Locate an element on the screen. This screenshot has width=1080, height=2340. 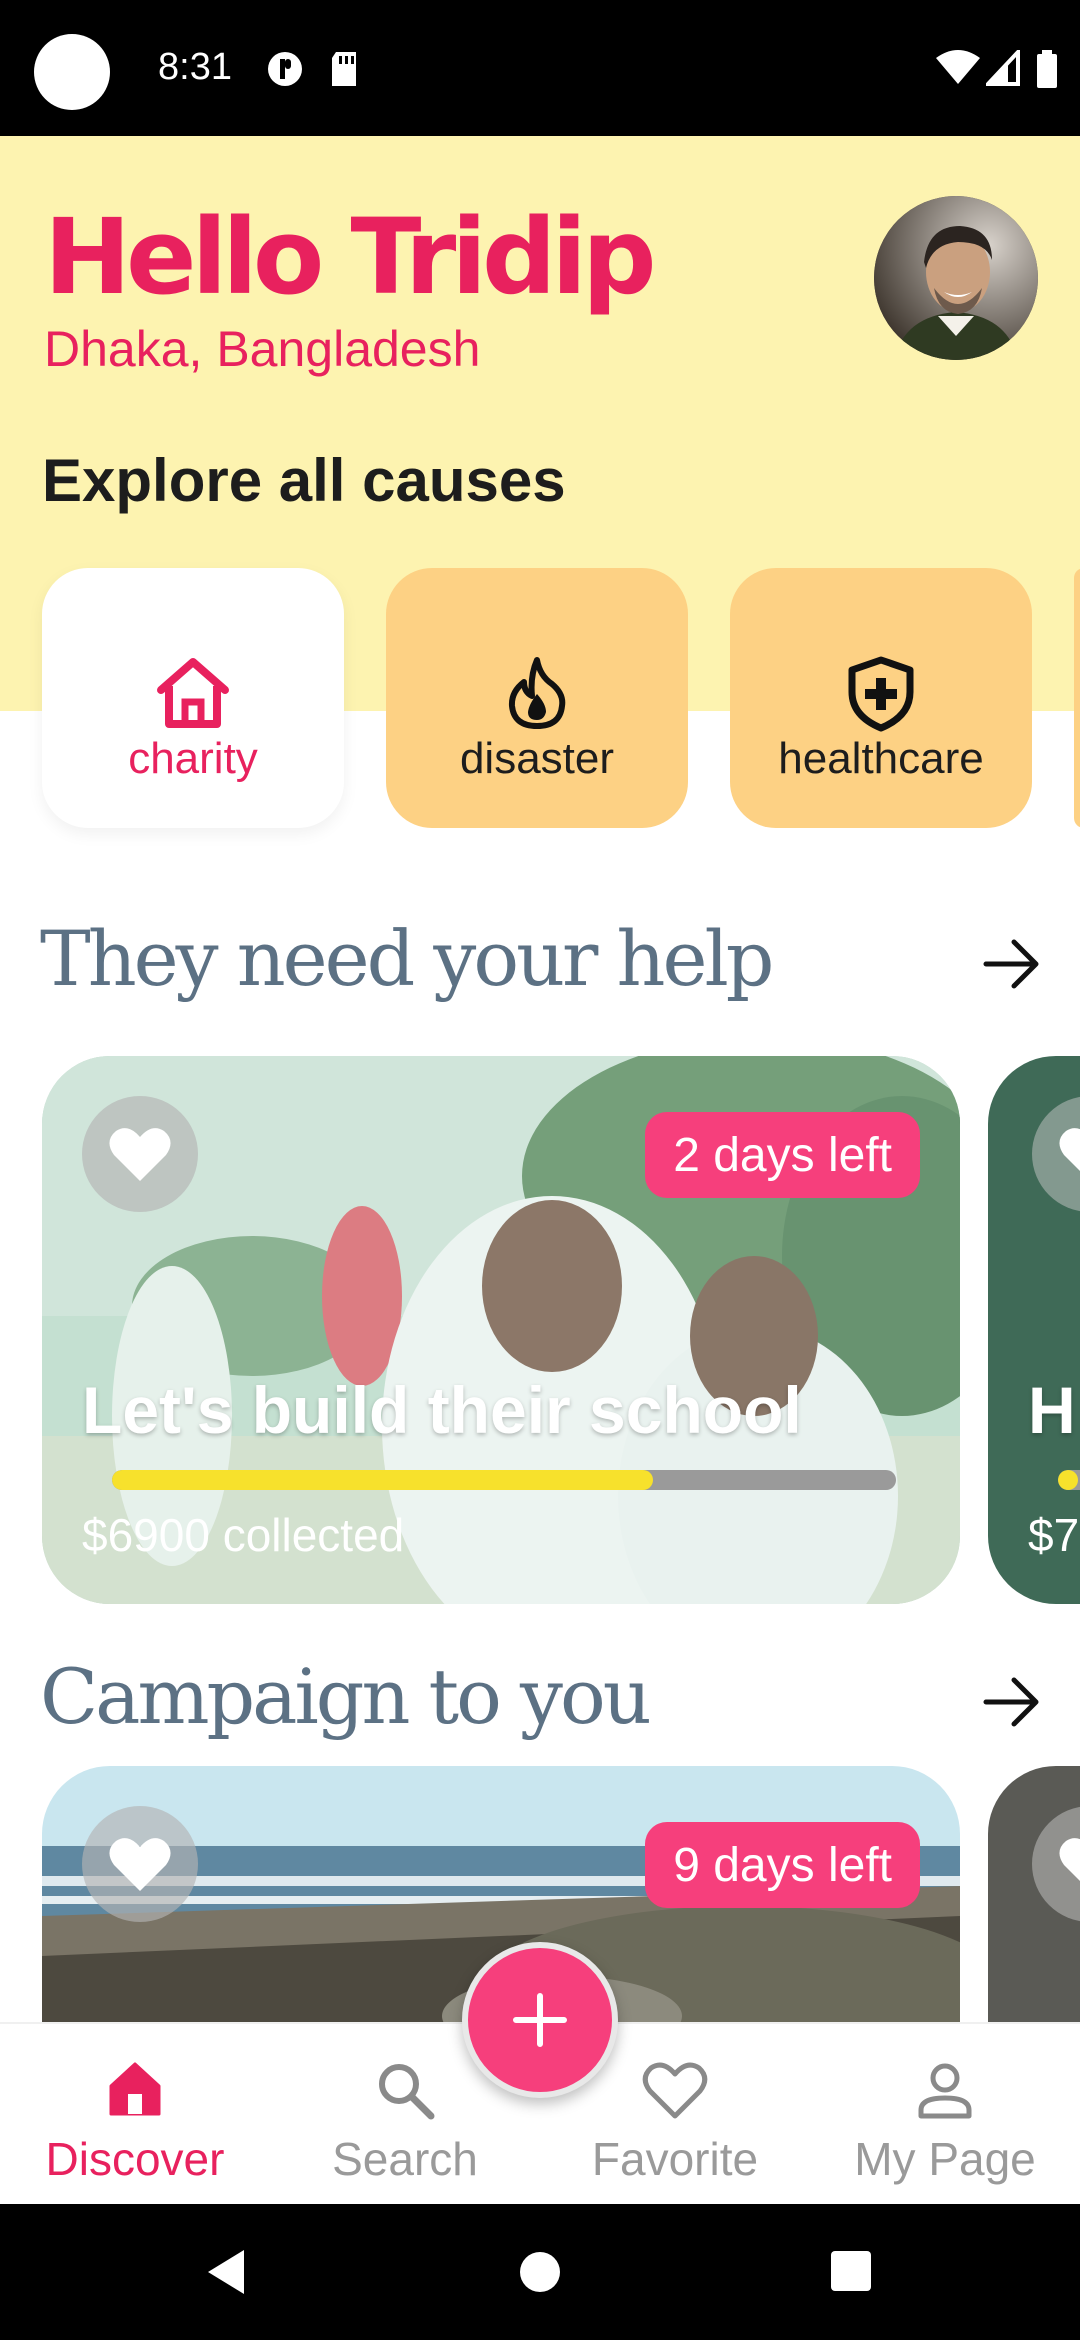
nav-label: Search is located at coordinates (405, 2159).